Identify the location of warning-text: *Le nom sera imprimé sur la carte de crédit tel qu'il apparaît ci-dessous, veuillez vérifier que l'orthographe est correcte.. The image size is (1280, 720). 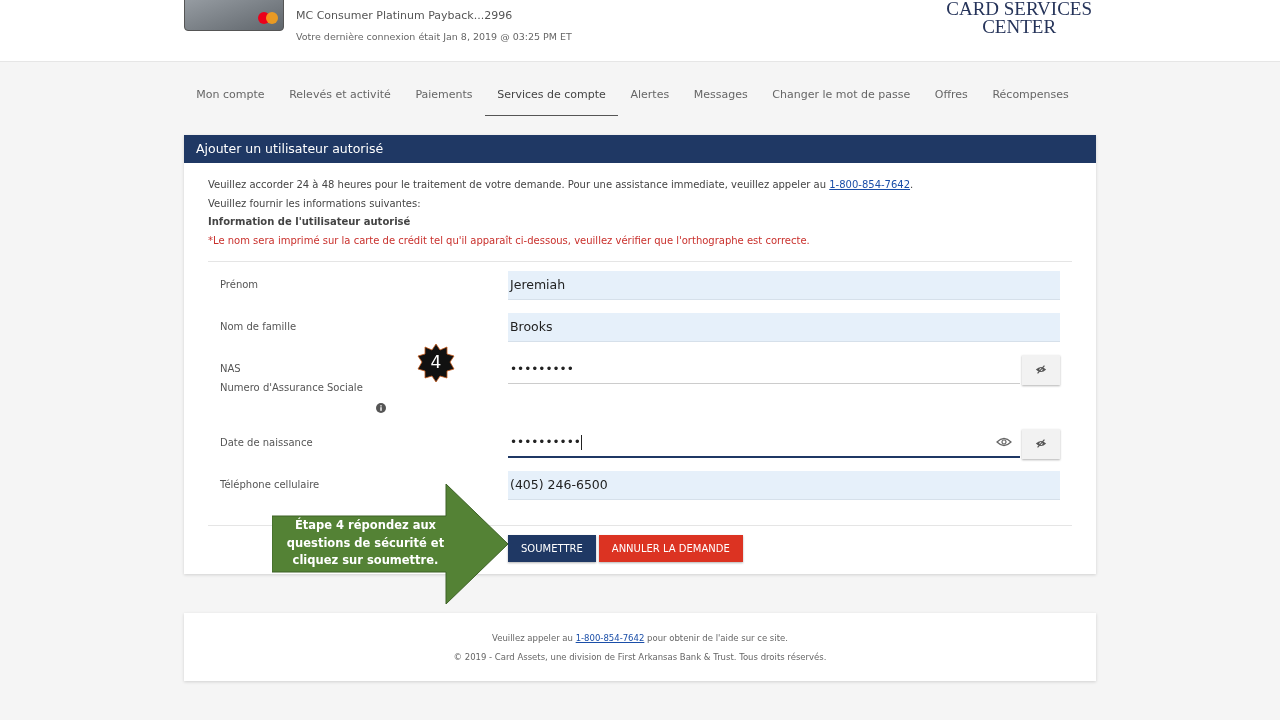
(509, 241).